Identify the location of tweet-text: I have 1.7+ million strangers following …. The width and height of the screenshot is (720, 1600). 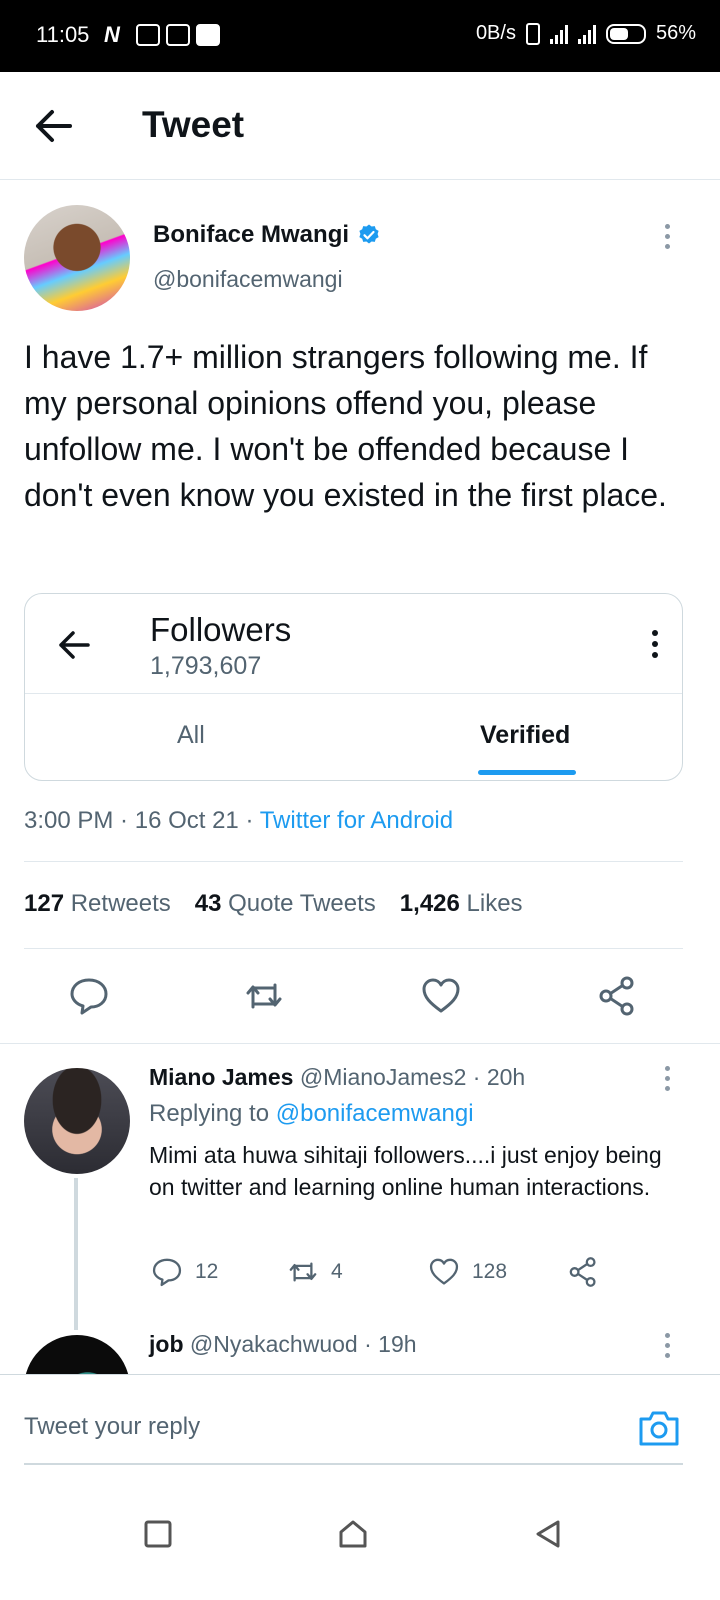
(345, 426).